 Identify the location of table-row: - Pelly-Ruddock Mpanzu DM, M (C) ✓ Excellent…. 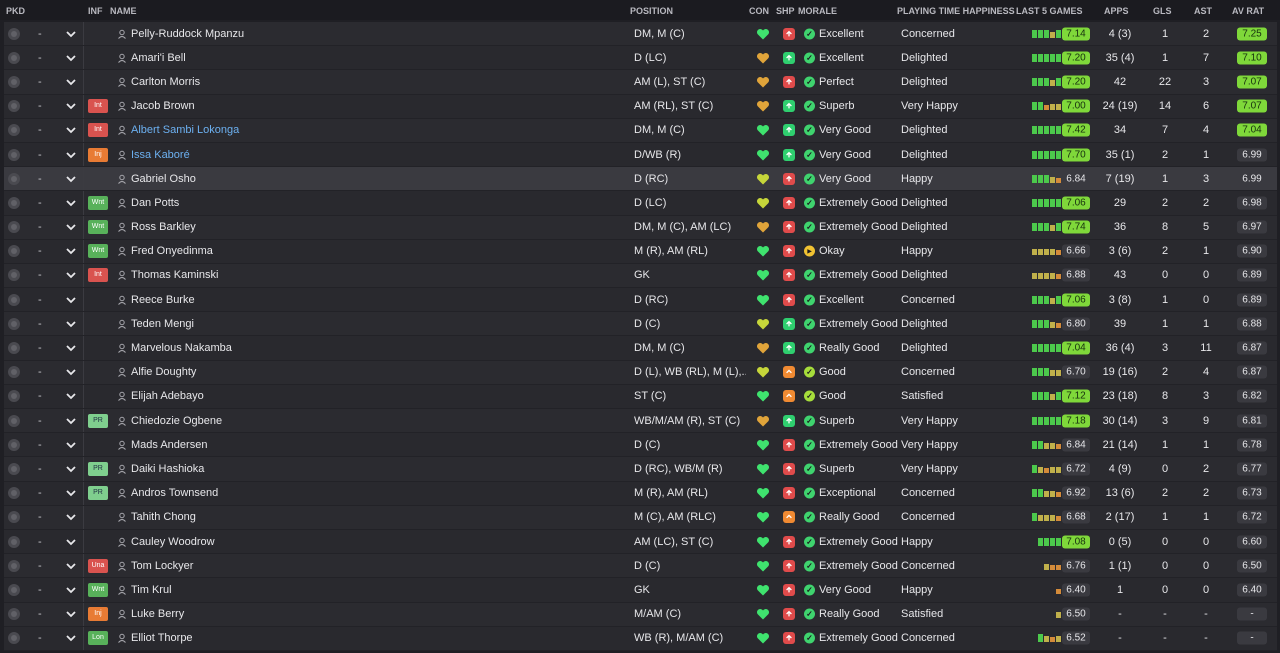
(640, 34).